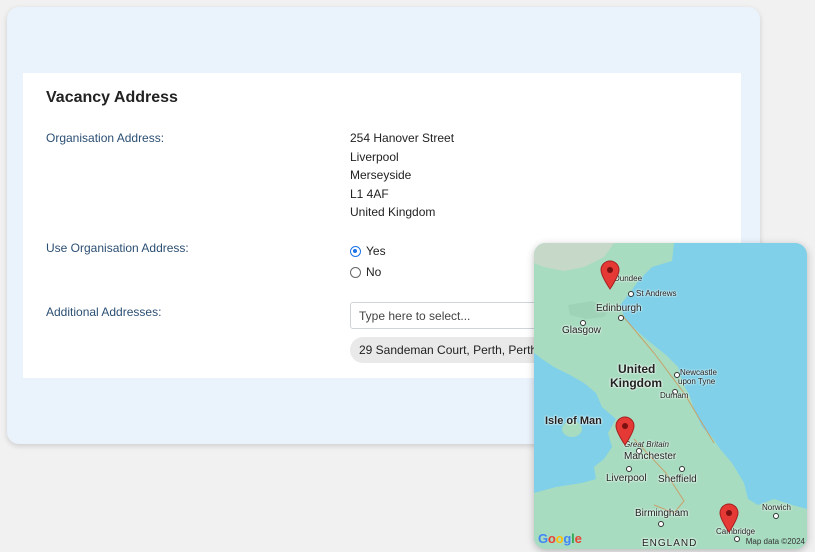 The height and width of the screenshot is (552, 815). I want to click on address-line: 254 Hanover Street, so click(402, 138).